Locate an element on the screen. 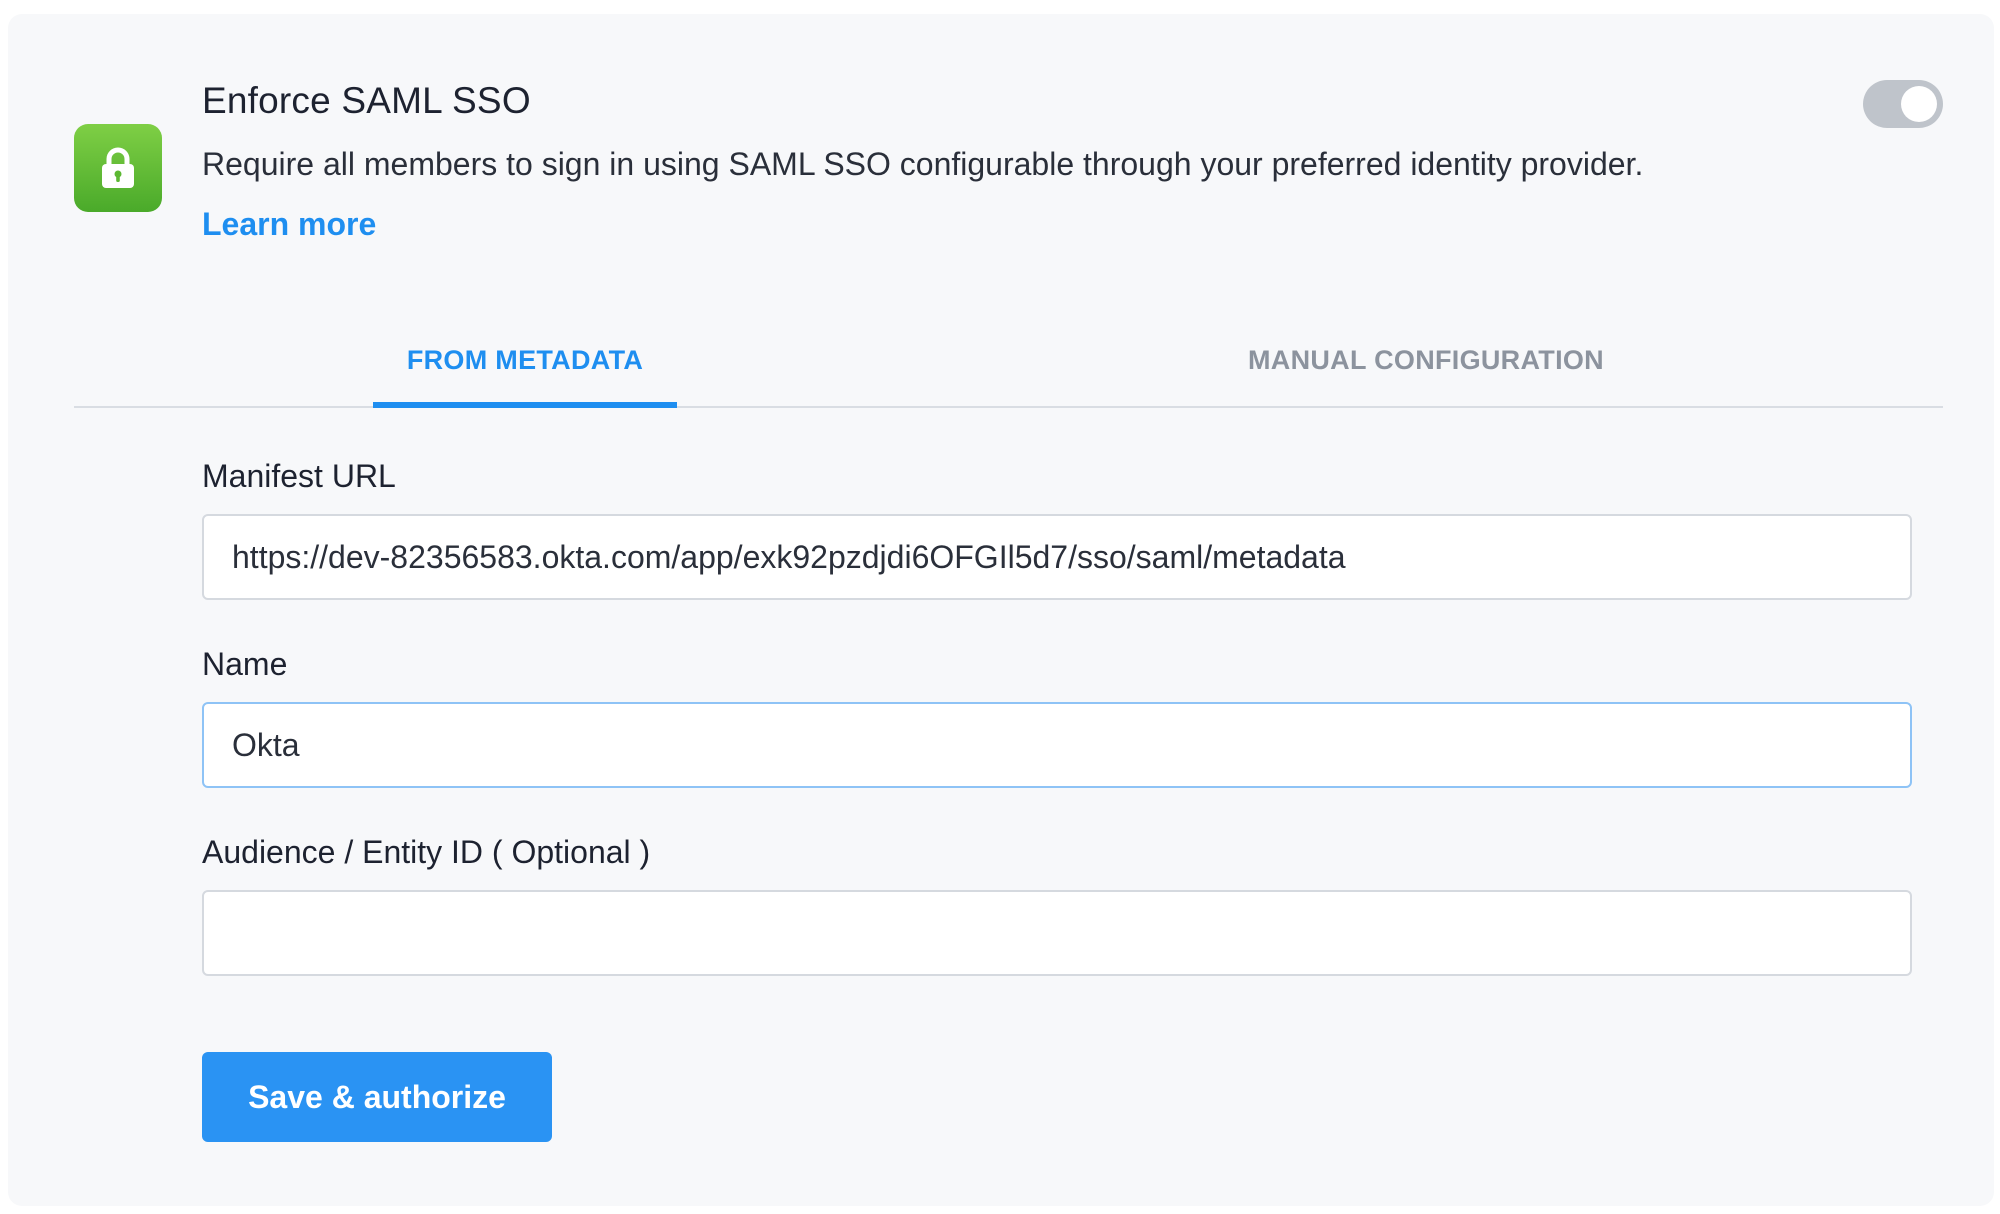  enforce-sso-toggle is located at coordinates (1903, 104).